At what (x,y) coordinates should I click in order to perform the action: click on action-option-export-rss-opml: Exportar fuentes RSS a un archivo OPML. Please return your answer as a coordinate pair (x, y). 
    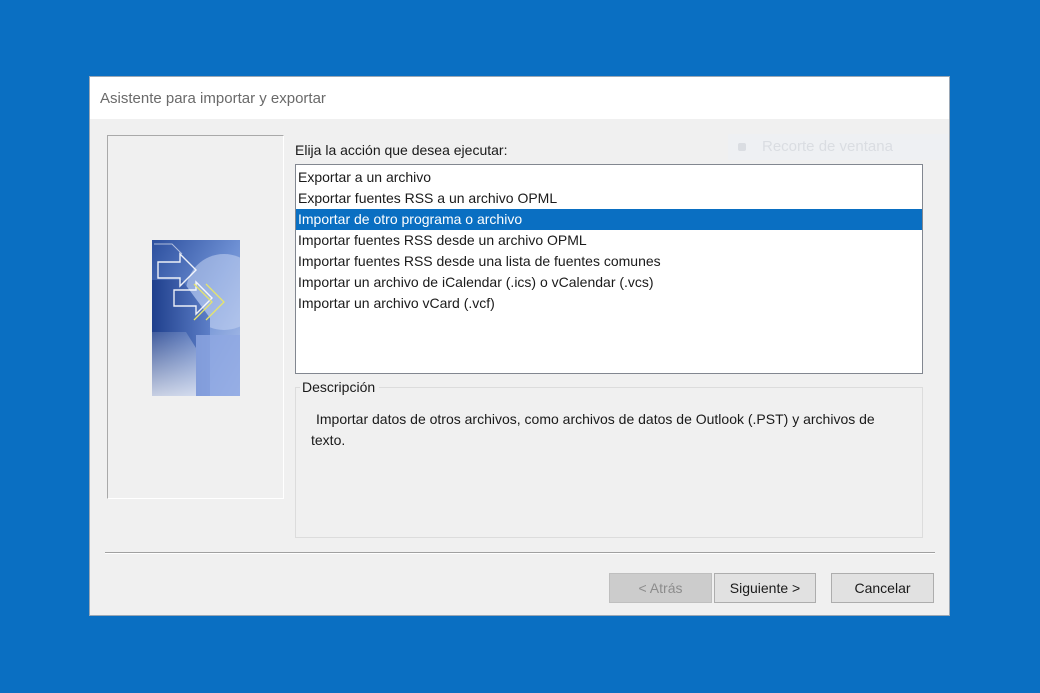
    Looking at the image, I should click on (609, 198).